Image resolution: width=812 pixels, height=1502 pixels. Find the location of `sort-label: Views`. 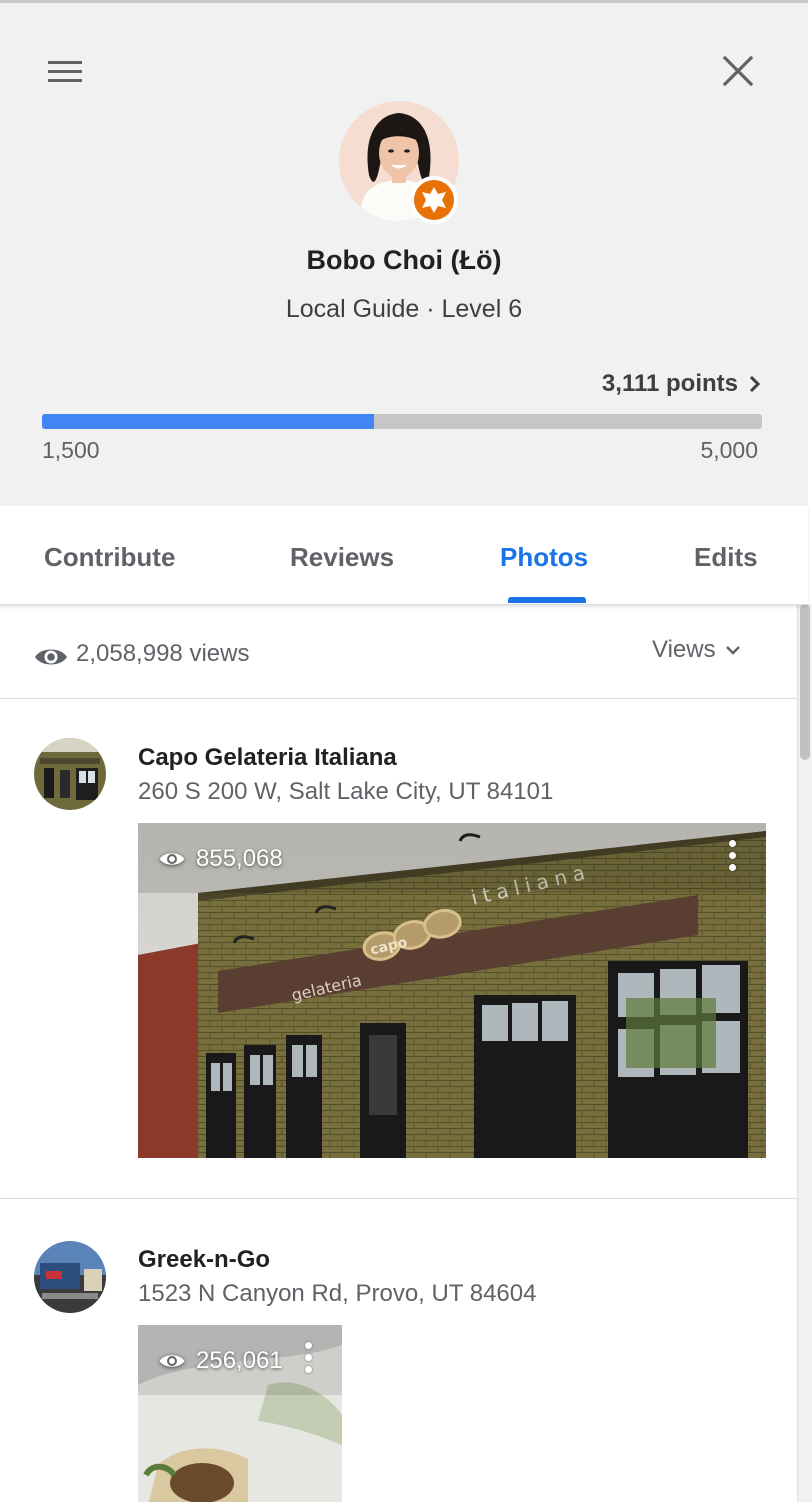

sort-label: Views is located at coordinates (684, 649).